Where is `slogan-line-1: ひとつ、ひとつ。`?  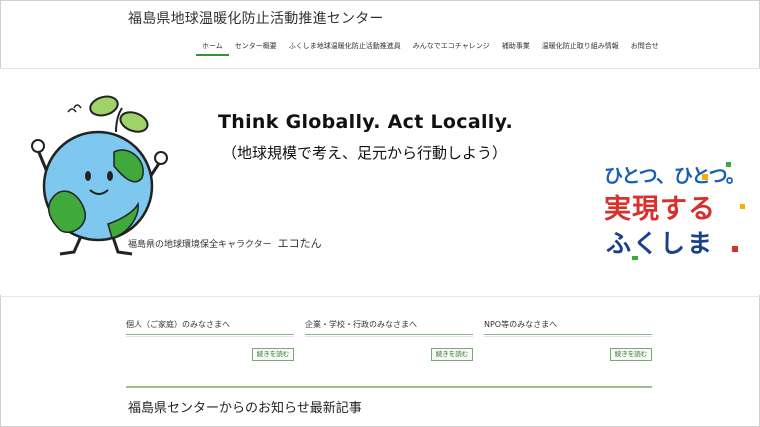 slogan-line-1: ひとつ、ひとつ。 is located at coordinates (674, 176).